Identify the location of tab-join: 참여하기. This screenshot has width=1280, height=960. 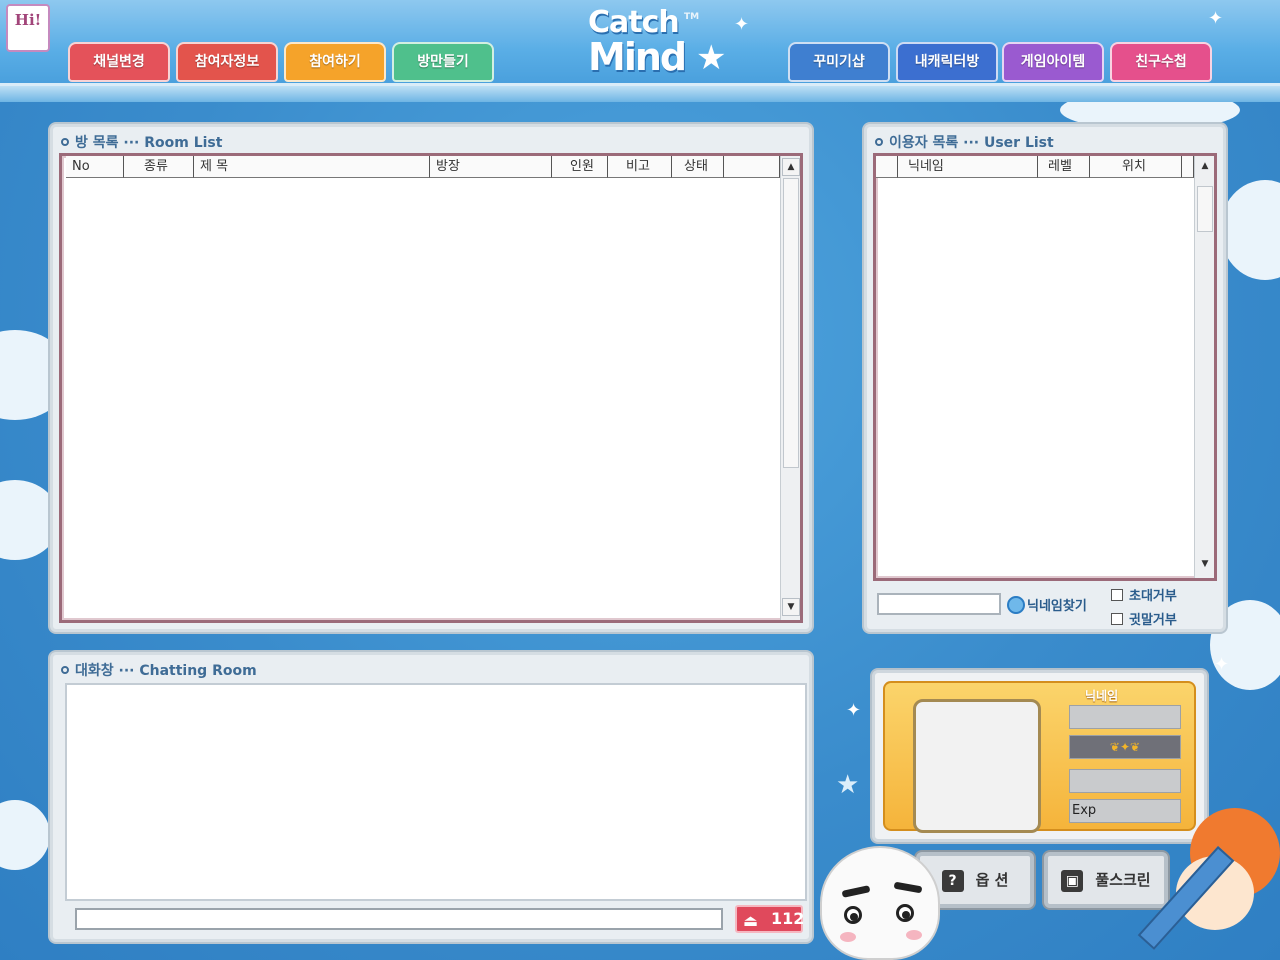
(335, 62).